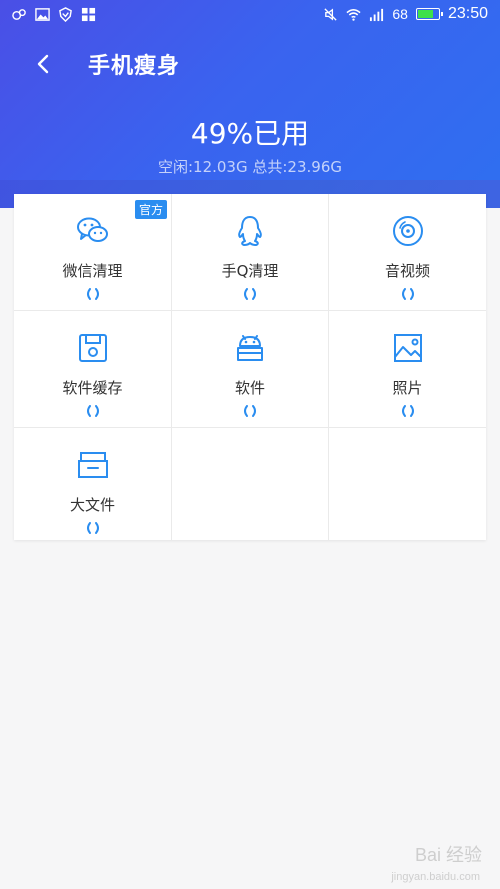 The image size is (500, 889). What do you see at coordinates (250, 15) in the screenshot?
I see `status-bar: 68 23:50` at bounding box center [250, 15].